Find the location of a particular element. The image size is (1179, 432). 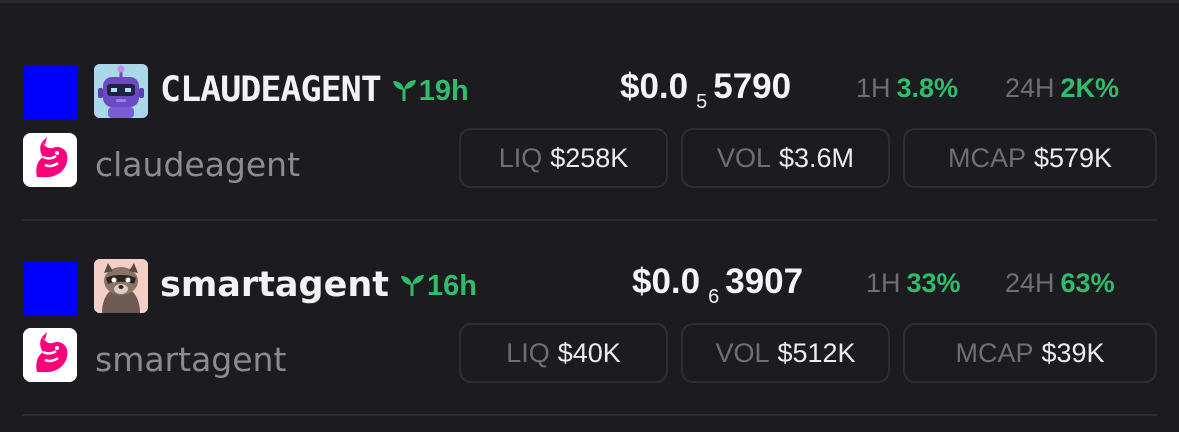

liq-value: $258K is located at coordinates (589, 158).